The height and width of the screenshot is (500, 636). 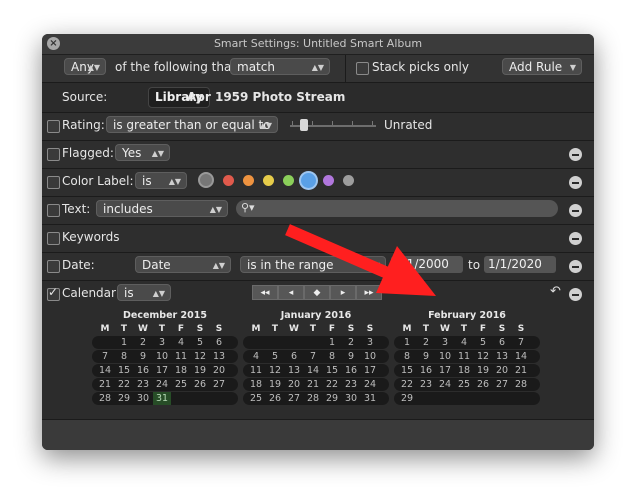 I want to click on arrow-shaft, so click(x=342, y=253).